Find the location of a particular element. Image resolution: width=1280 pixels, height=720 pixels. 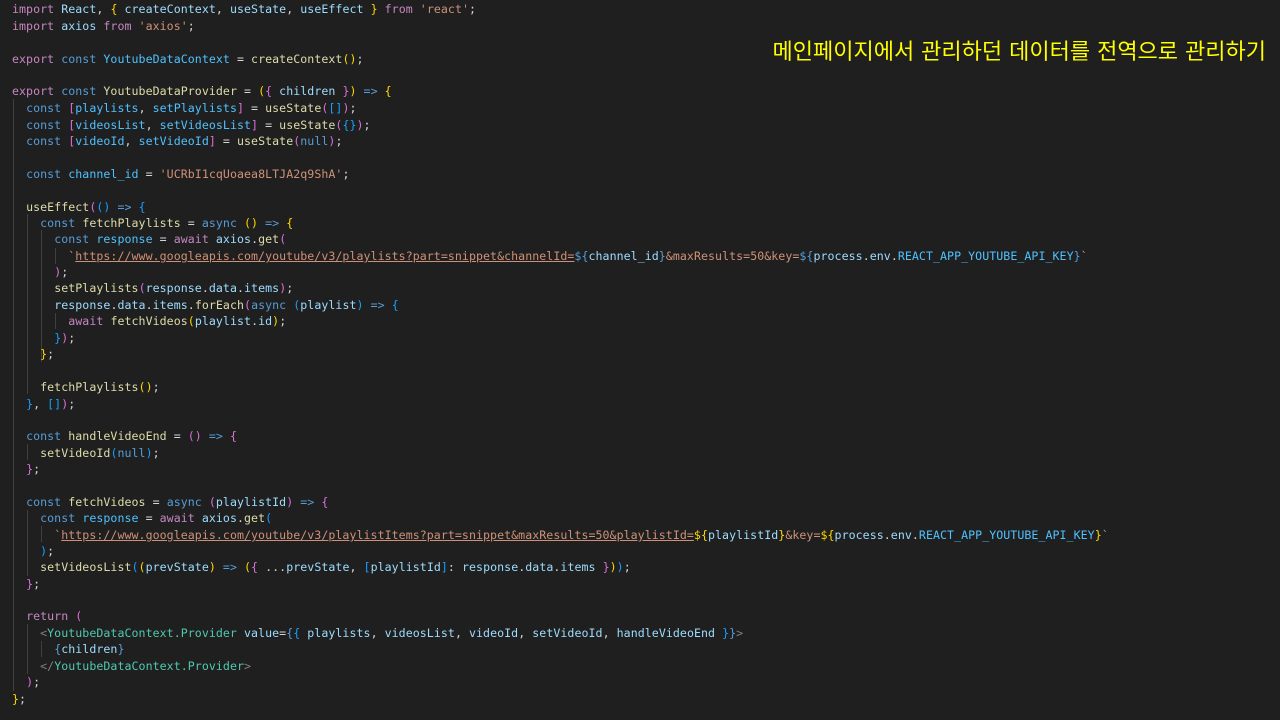

string-literal: 'UCRbI1cqUoaea8LTJA2q9ShA' is located at coordinates (251, 174).